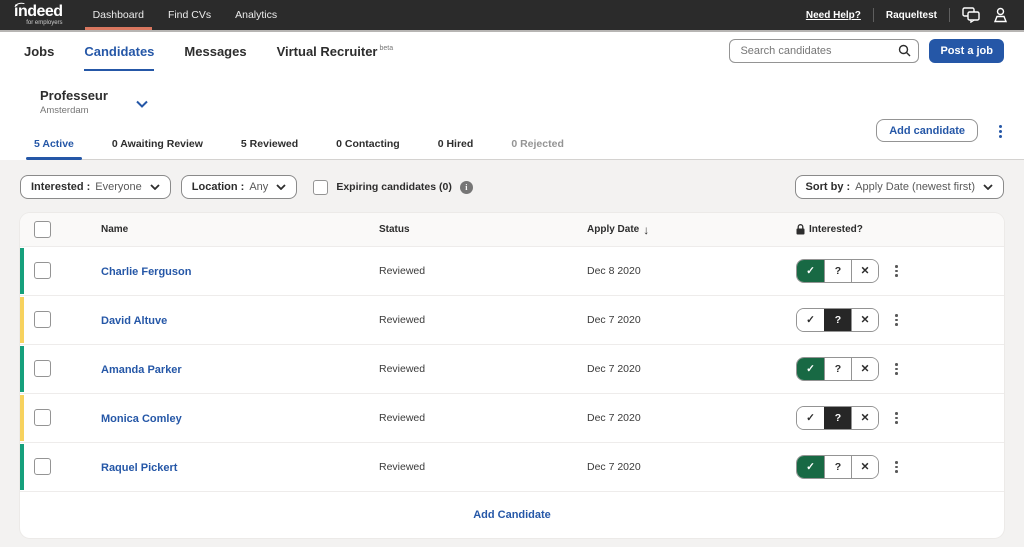  Describe the element at coordinates (189, 15) in the screenshot. I see `topnav-find-cvs: Find CVs` at that location.